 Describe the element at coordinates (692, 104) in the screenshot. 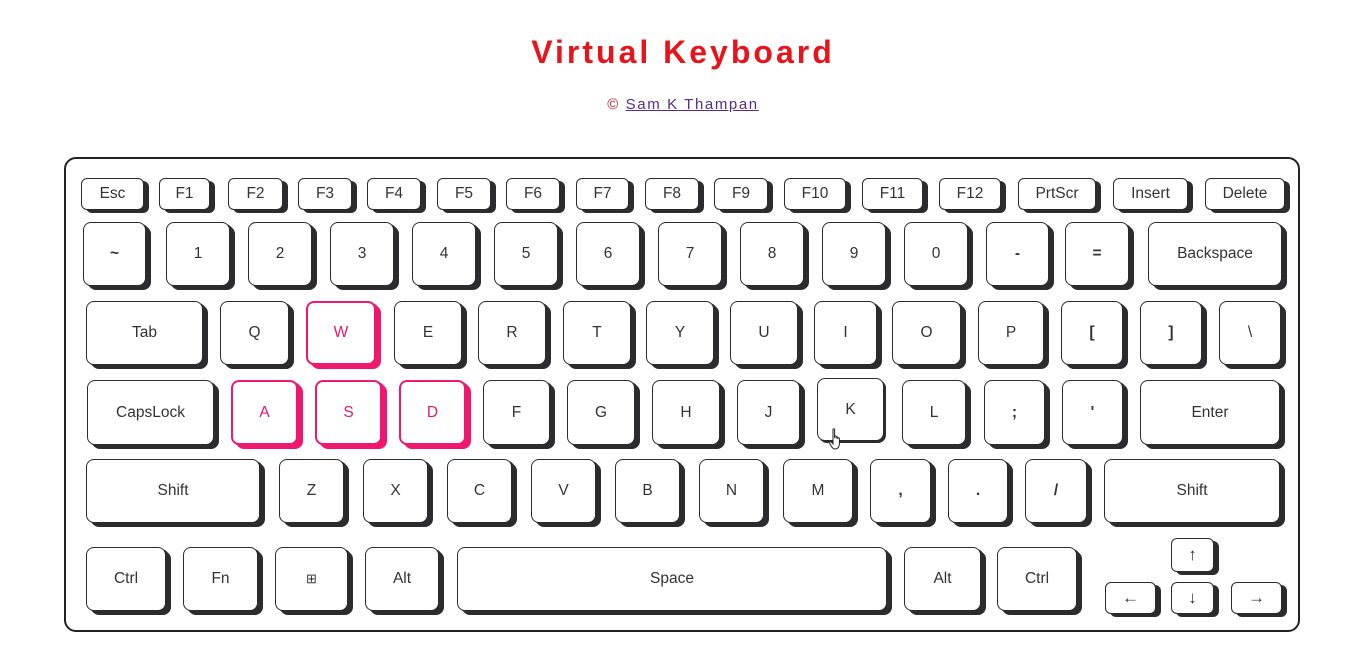

I see `author-link: Sam K Thampan` at that location.